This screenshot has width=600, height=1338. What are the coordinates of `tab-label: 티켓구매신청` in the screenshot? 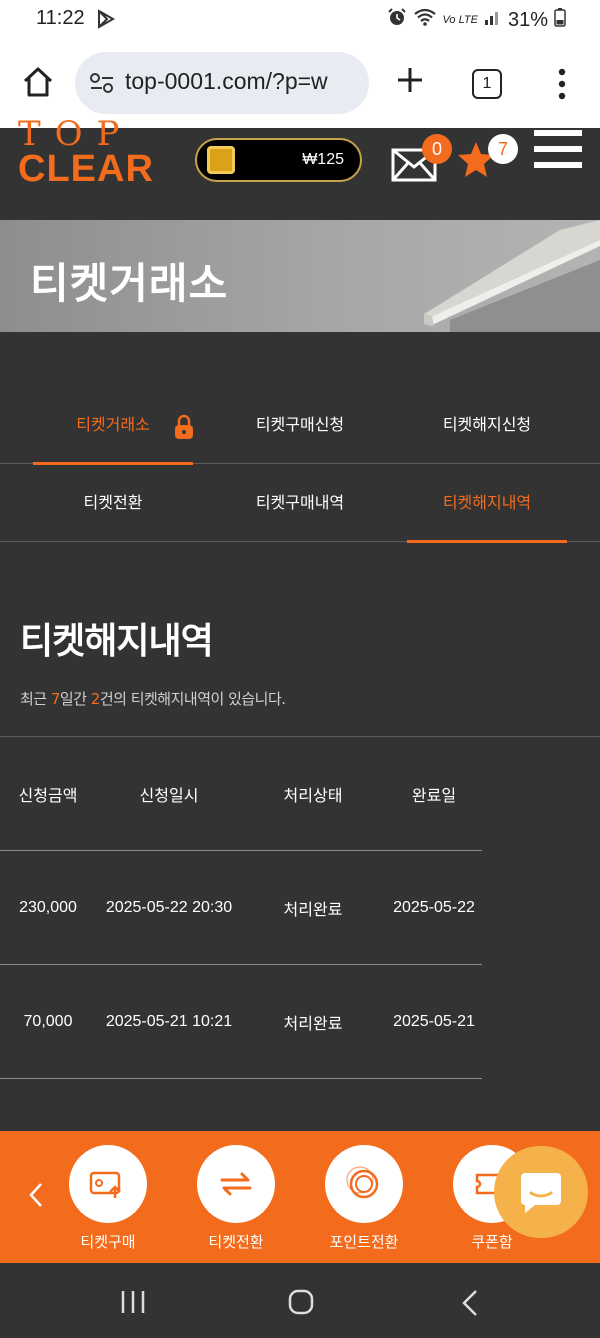 It's located at (300, 424).